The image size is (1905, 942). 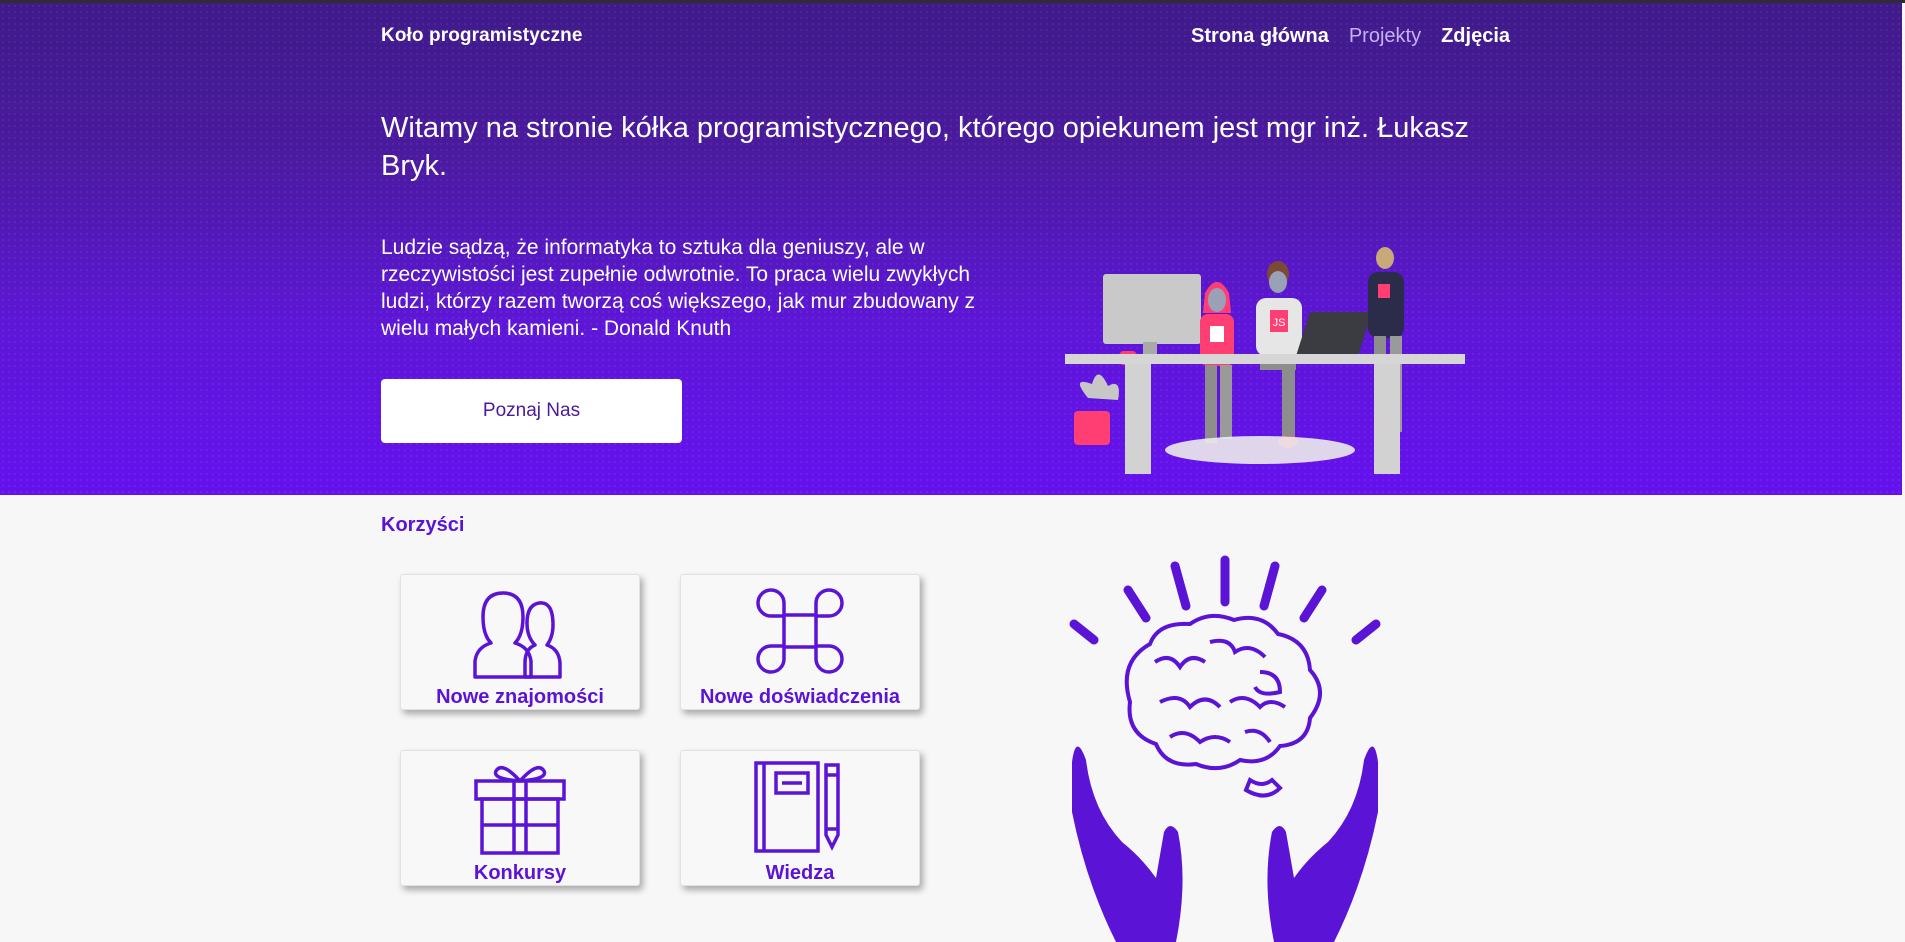 What do you see at coordinates (1322, 844) in the screenshot?
I see `right-hand` at bounding box center [1322, 844].